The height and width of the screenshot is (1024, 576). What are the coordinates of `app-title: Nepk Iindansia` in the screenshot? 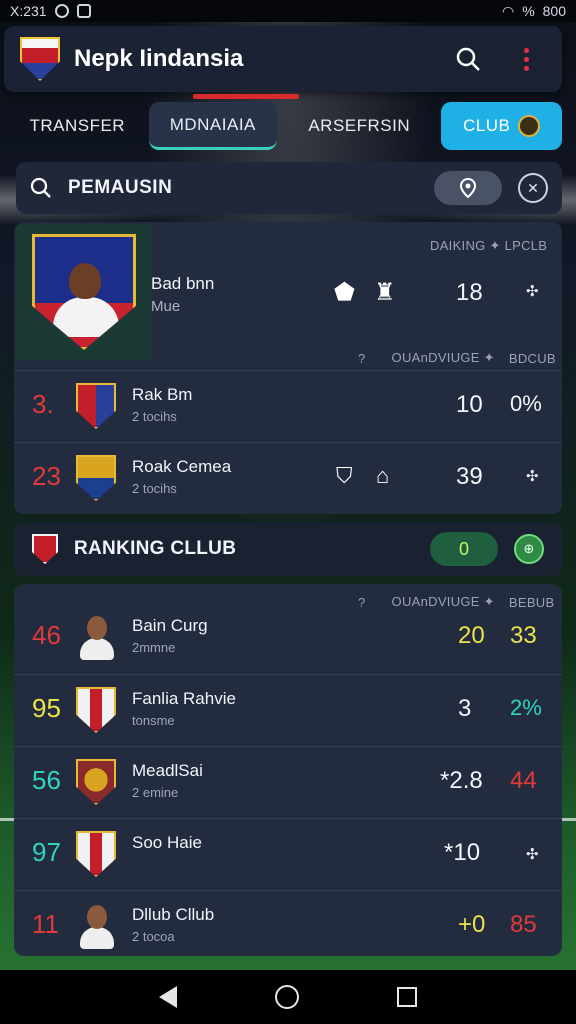 It's located at (159, 58).